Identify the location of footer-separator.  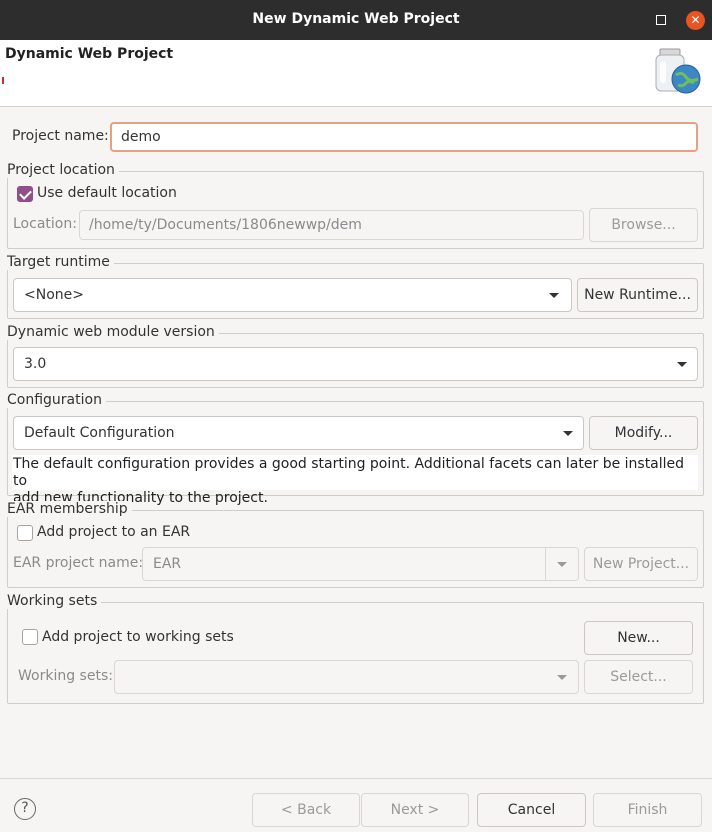
(356, 778).